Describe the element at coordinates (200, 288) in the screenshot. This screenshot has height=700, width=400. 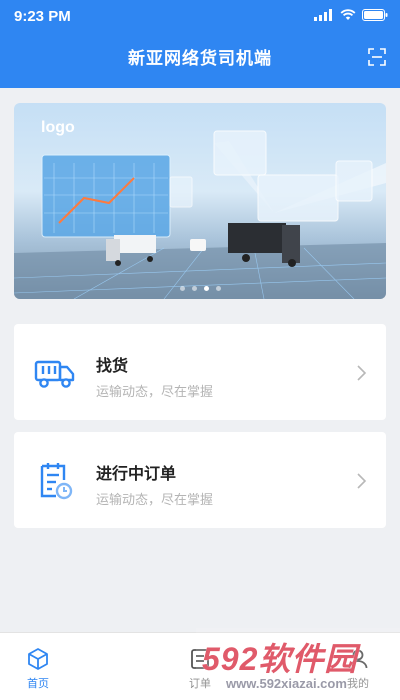
I see `carousel-indicators` at that location.